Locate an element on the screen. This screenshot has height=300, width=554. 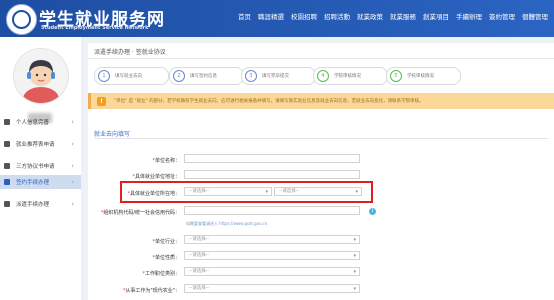
step-1: 1 填写就业去向 is located at coordinates (131, 76).